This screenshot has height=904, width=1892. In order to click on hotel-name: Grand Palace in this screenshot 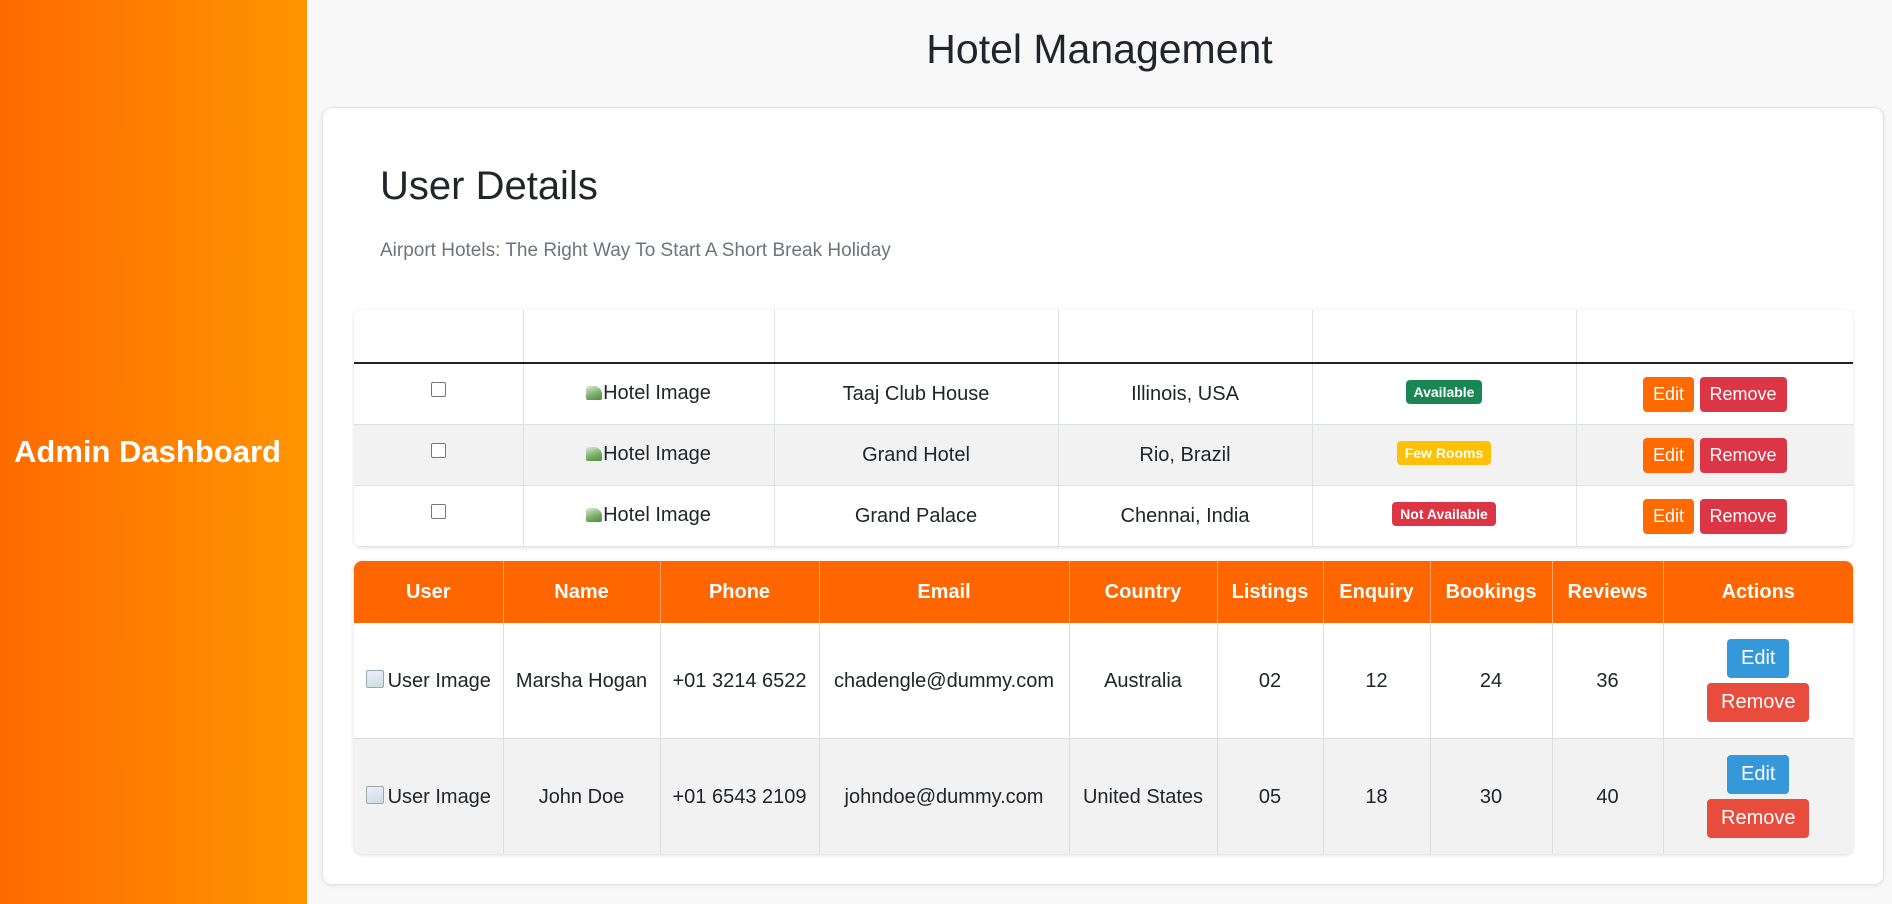, I will do `click(916, 516)`.